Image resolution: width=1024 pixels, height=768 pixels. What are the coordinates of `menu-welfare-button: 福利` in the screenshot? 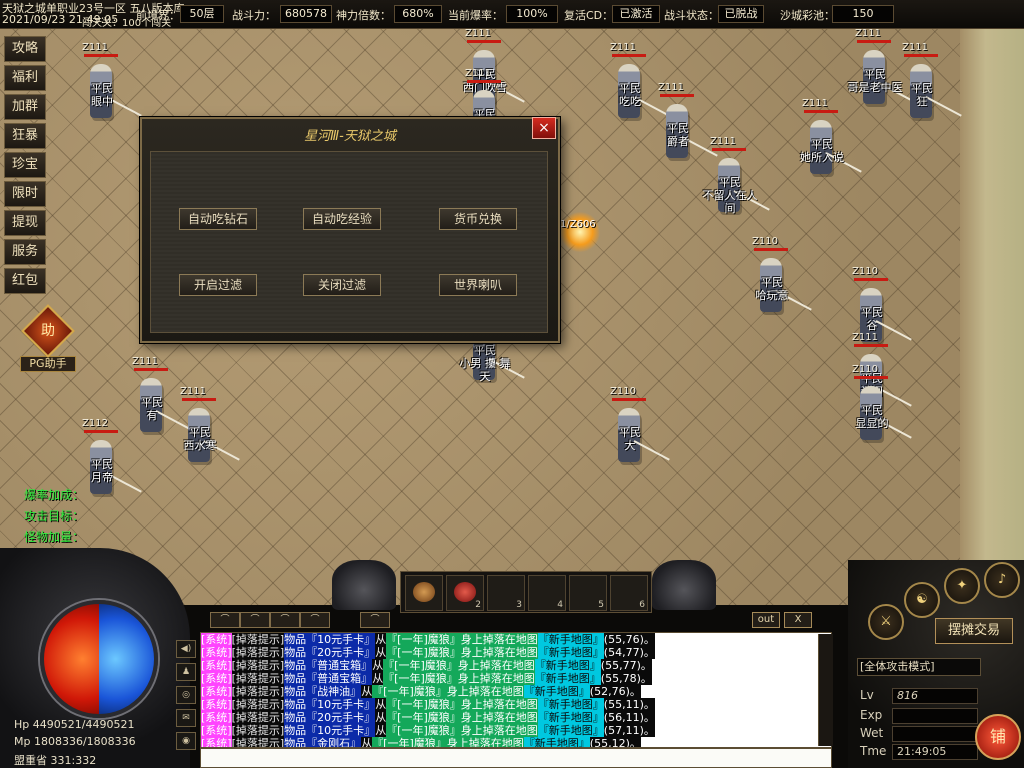 It's located at (25, 78).